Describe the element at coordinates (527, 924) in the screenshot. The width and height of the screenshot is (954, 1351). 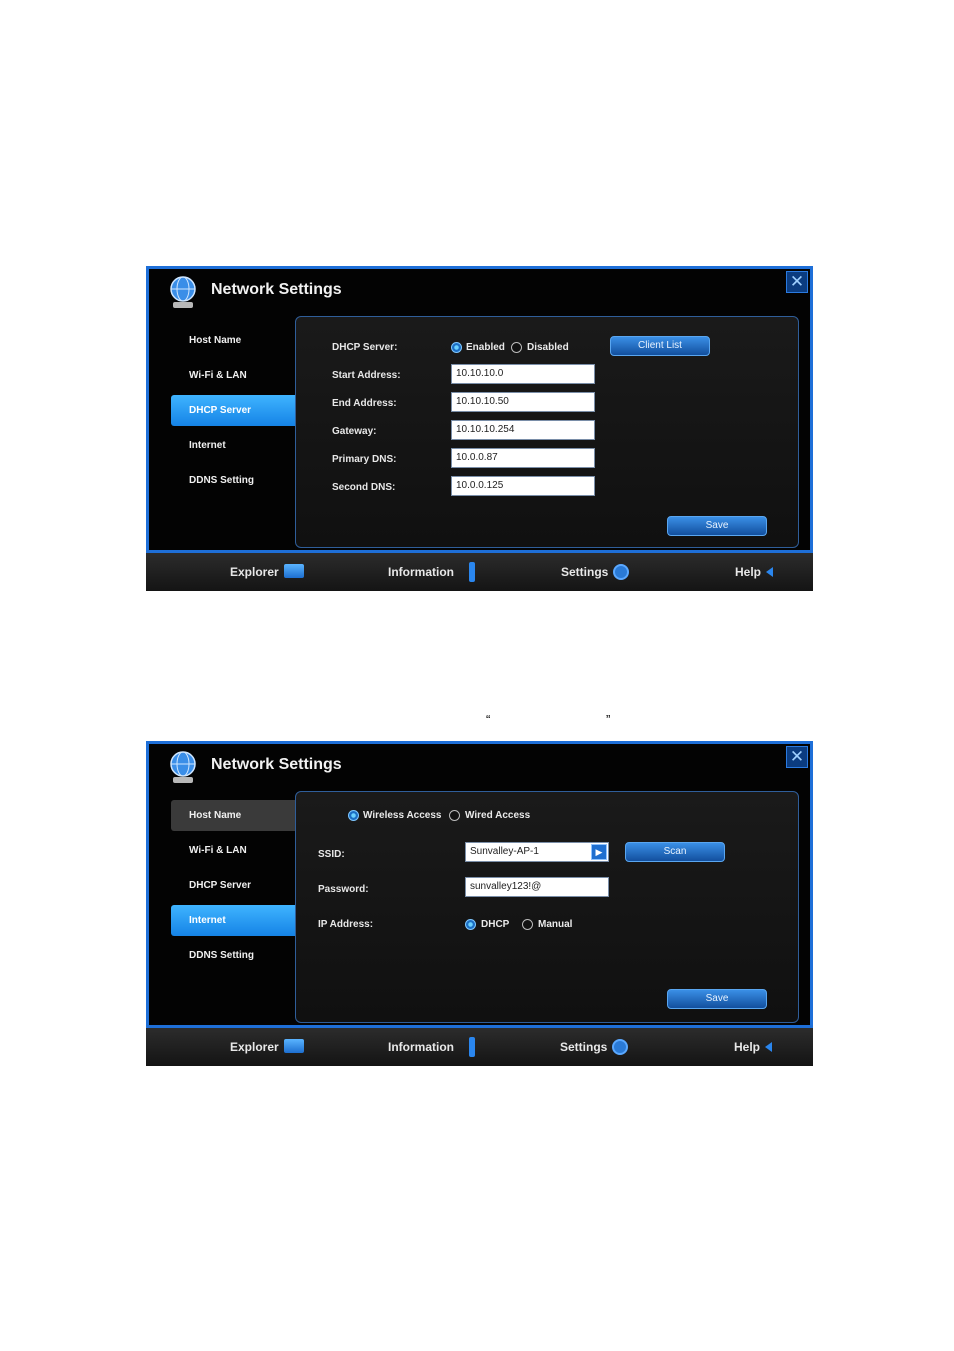
I see `manual-radio` at that location.